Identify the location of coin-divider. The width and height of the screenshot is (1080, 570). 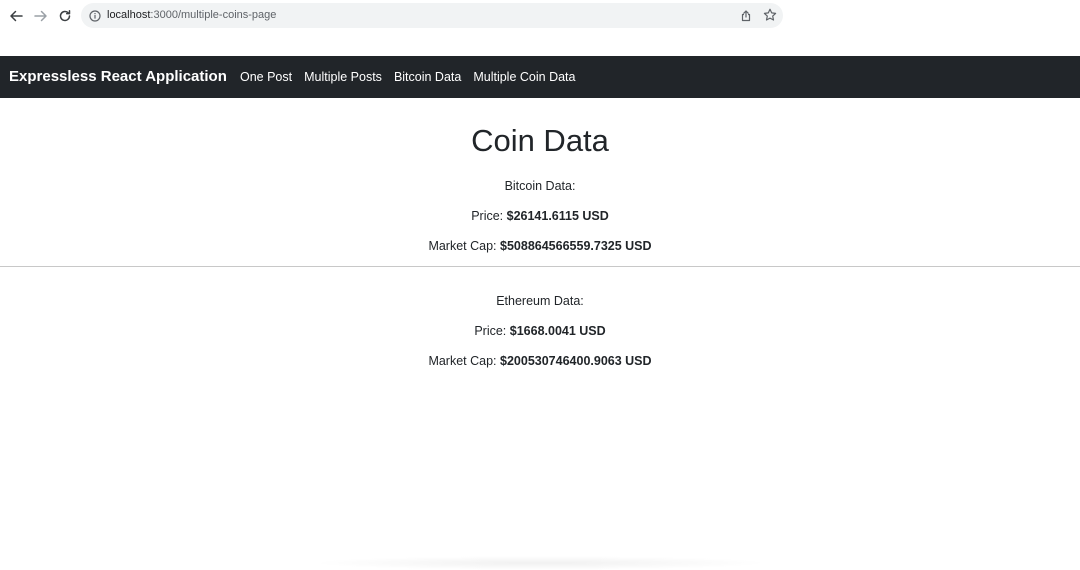
(540, 266).